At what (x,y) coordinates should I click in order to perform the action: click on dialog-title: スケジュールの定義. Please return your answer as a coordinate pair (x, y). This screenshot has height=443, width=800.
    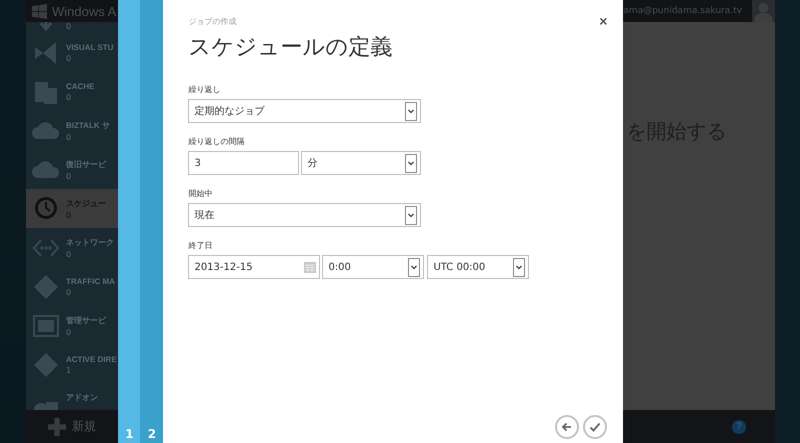
    Looking at the image, I should click on (291, 48).